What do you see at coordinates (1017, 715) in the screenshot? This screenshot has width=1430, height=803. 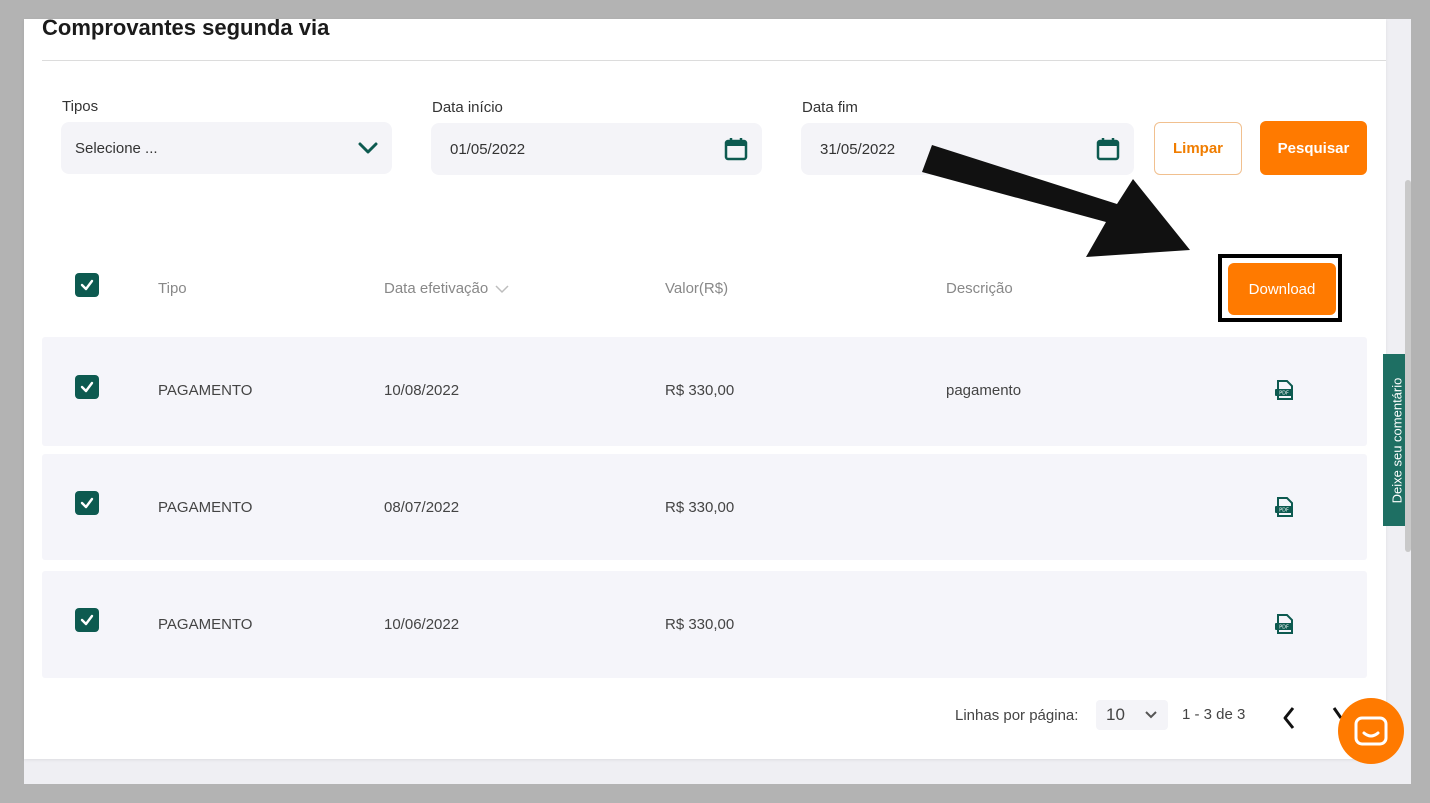 I see `rows-per-page-label: Linhas por página:` at bounding box center [1017, 715].